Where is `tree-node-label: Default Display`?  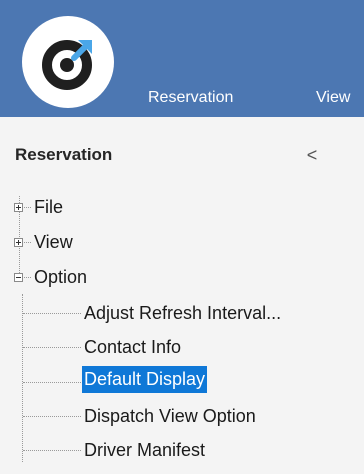
tree-node-label: Default Display is located at coordinates (145, 379).